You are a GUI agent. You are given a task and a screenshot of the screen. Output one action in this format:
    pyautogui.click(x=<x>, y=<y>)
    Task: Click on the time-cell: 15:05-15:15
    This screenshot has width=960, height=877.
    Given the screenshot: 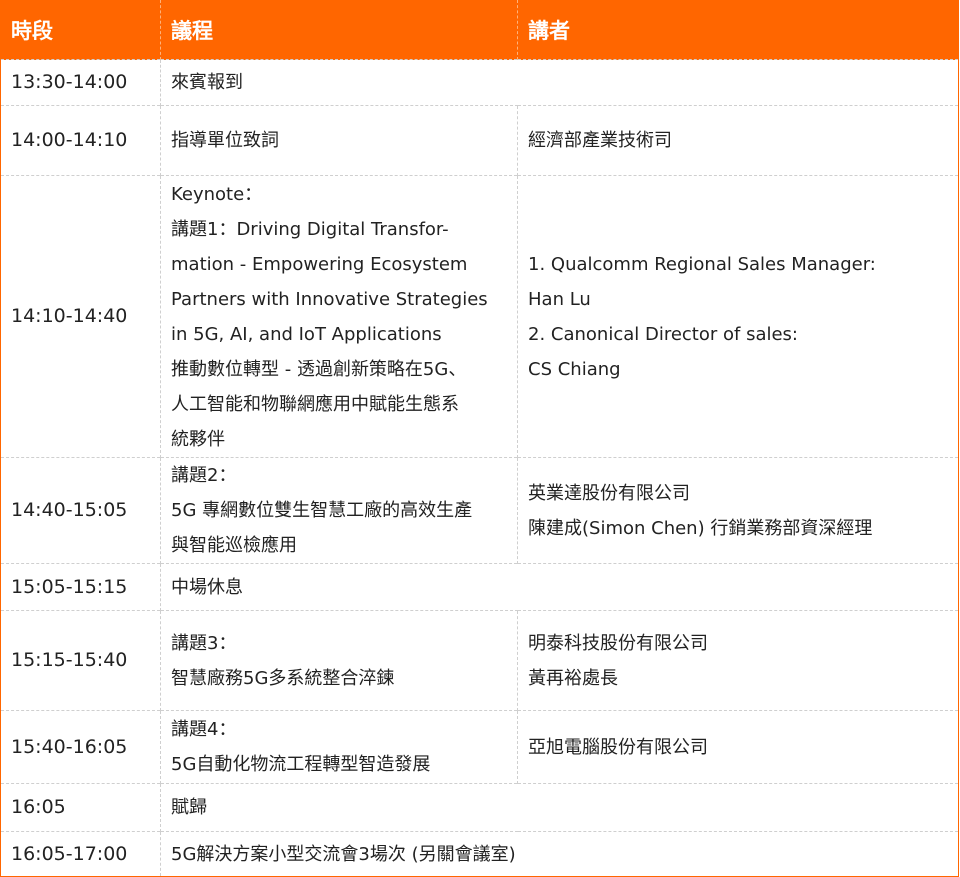 What is the action you would take?
    pyautogui.click(x=80, y=587)
    